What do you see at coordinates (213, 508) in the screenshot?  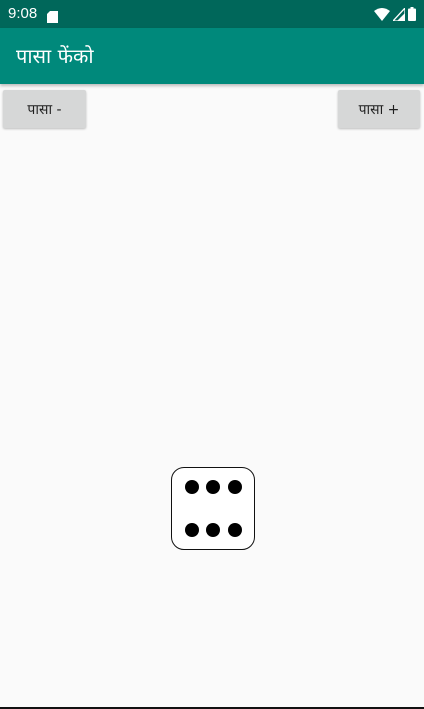 I see `die` at bounding box center [213, 508].